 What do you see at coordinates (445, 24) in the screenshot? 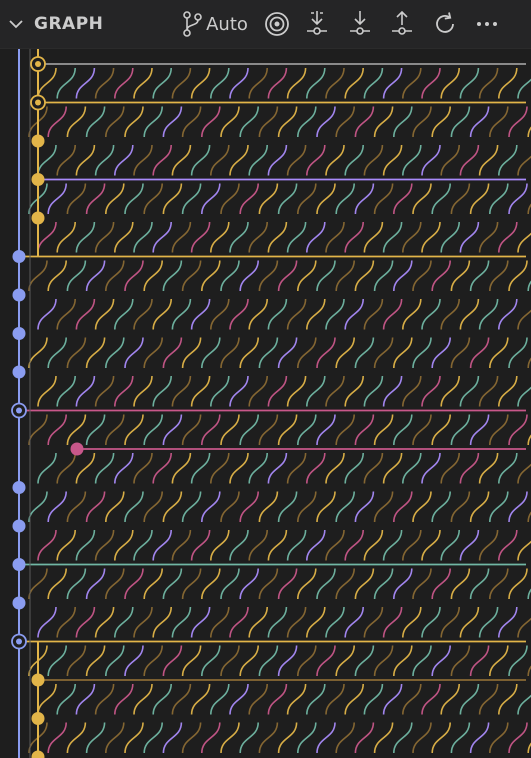
I see `refresh-button` at bounding box center [445, 24].